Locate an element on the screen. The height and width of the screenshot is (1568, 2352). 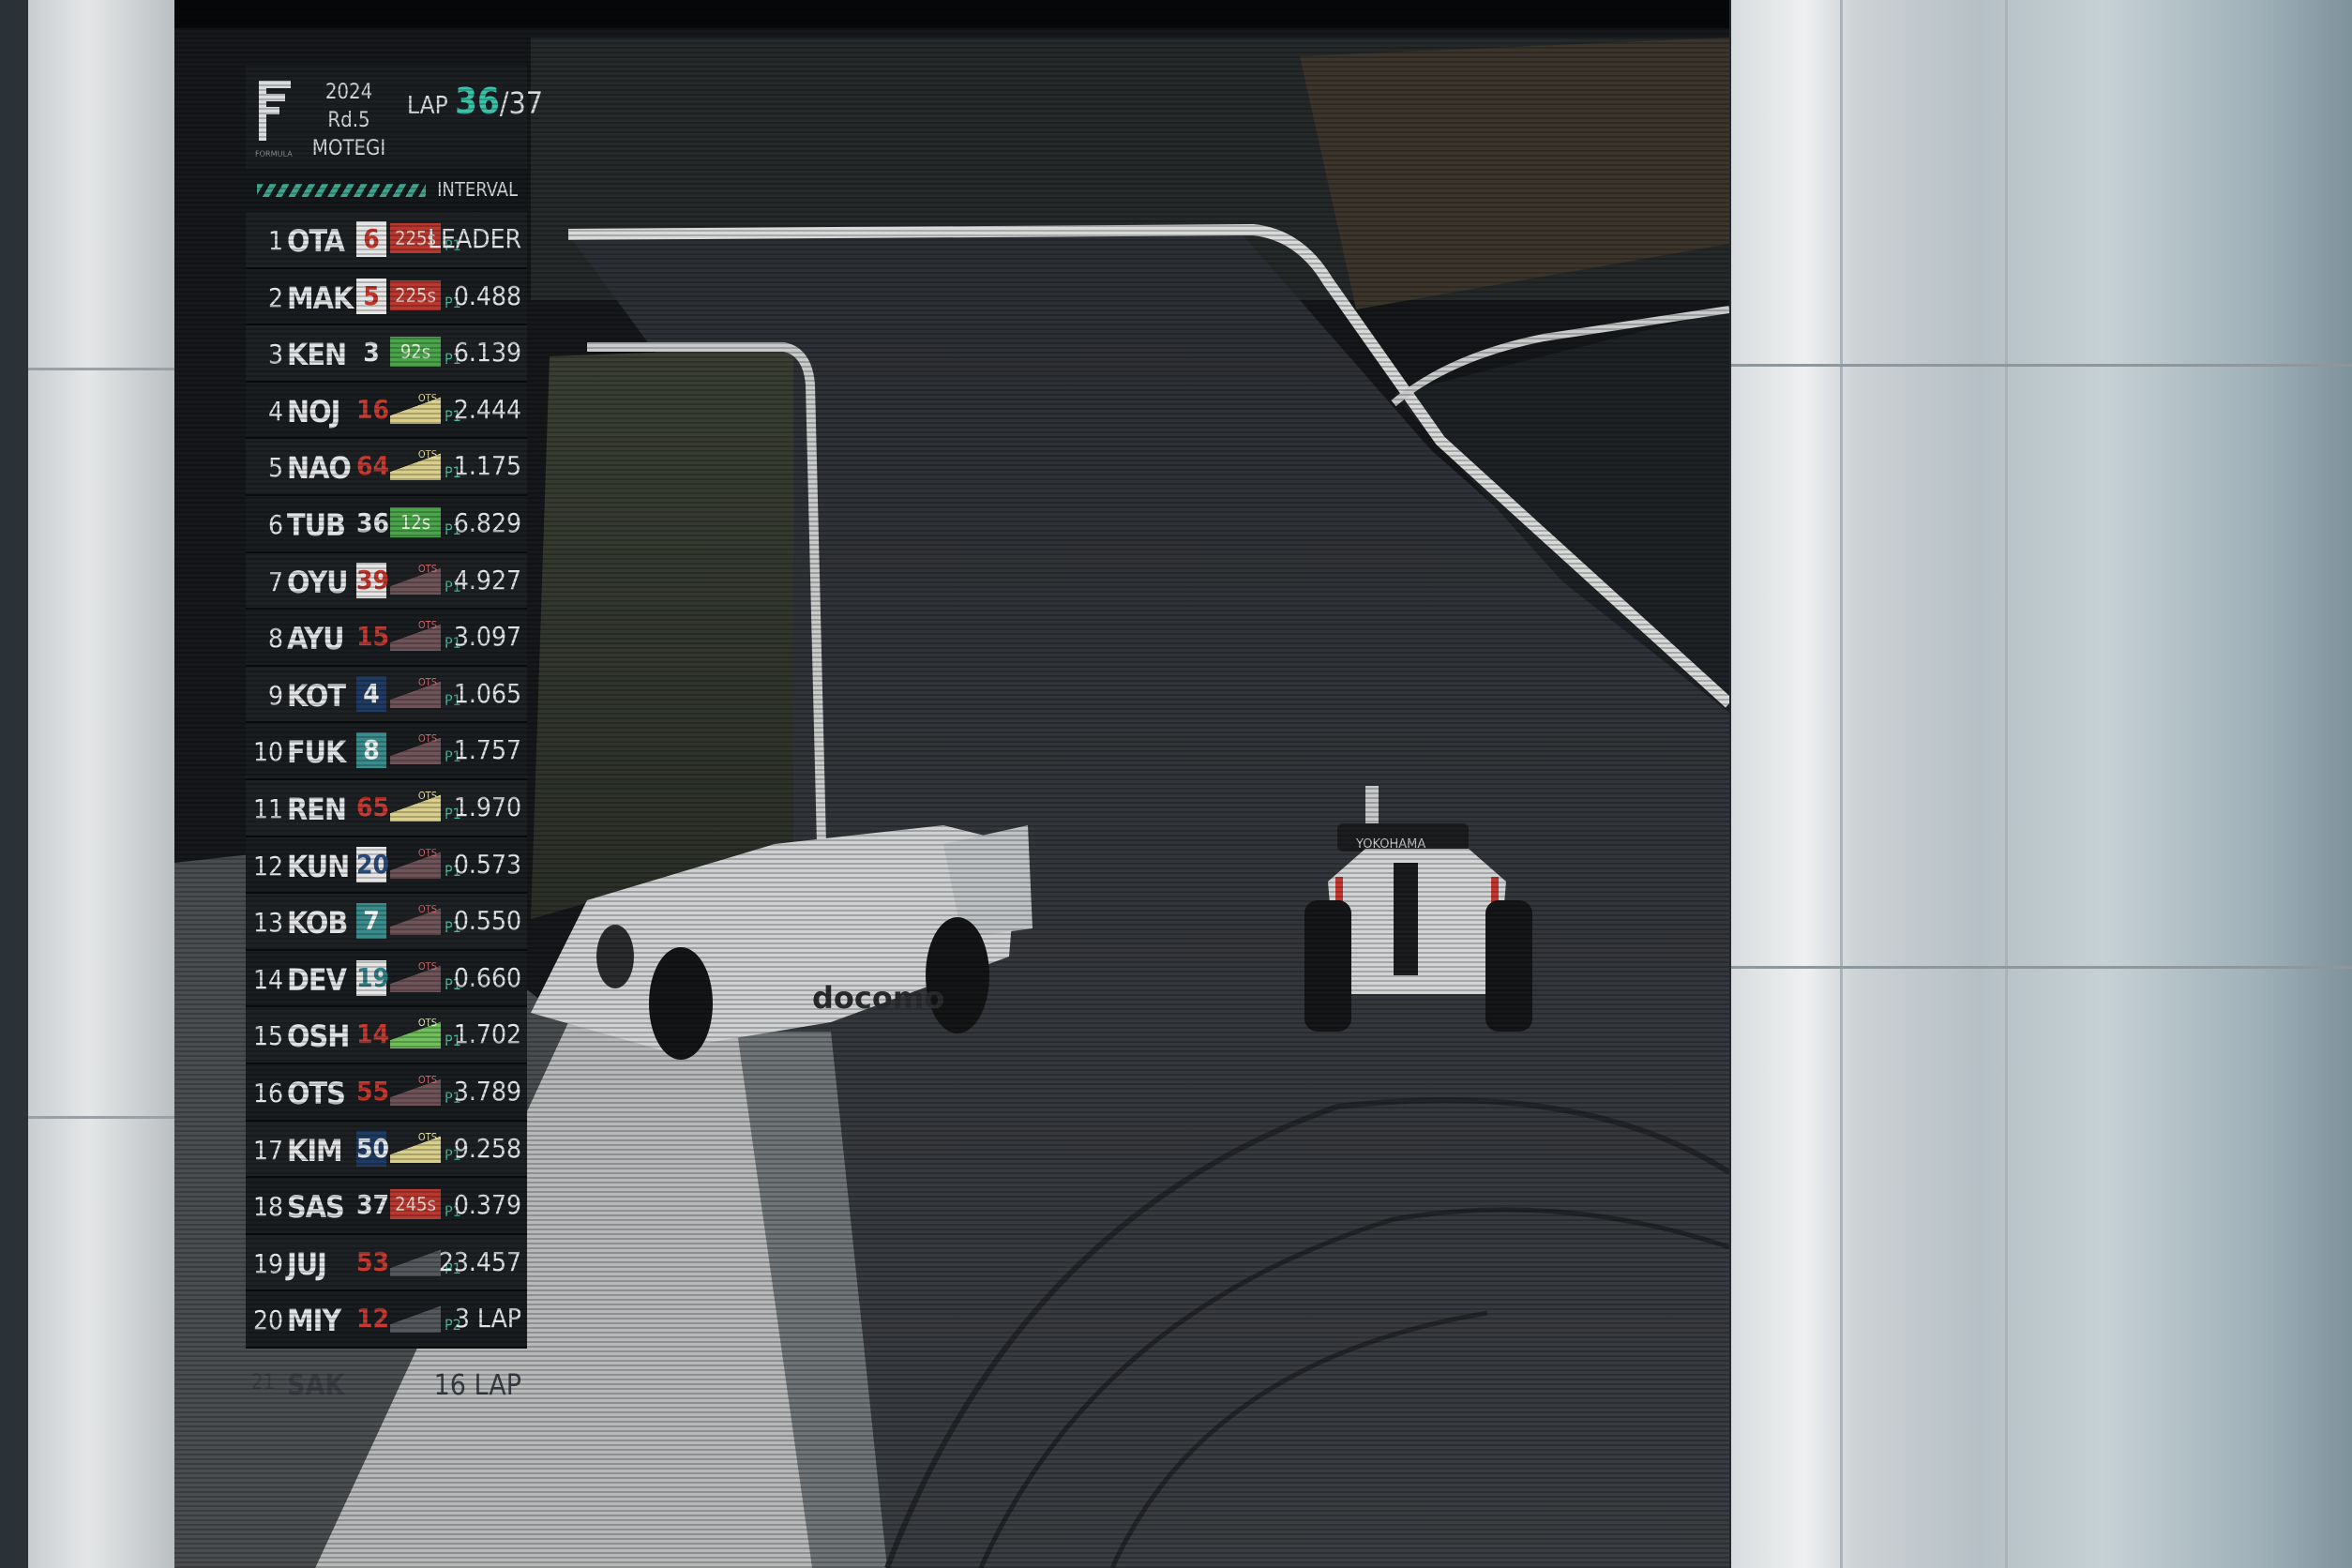
interval-value: 6.139 is located at coordinates (487, 353).